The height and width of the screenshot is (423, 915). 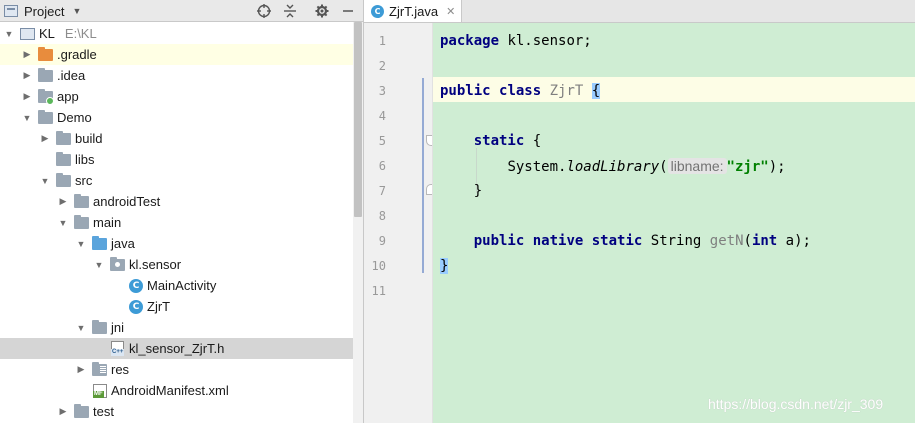 What do you see at coordinates (85, 159) in the screenshot?
I see `tree-item-label: libs` at bounding box center [85, 159].